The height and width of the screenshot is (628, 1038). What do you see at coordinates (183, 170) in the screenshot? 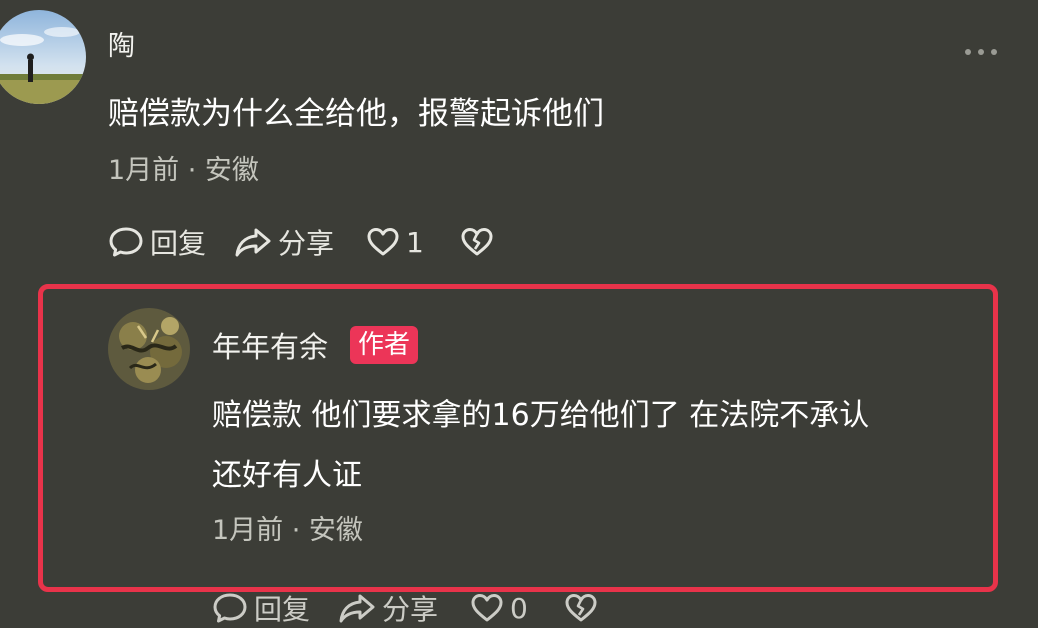
I see `comment-meta: 1月前 · 安徽` at bounding box center [183, 170].